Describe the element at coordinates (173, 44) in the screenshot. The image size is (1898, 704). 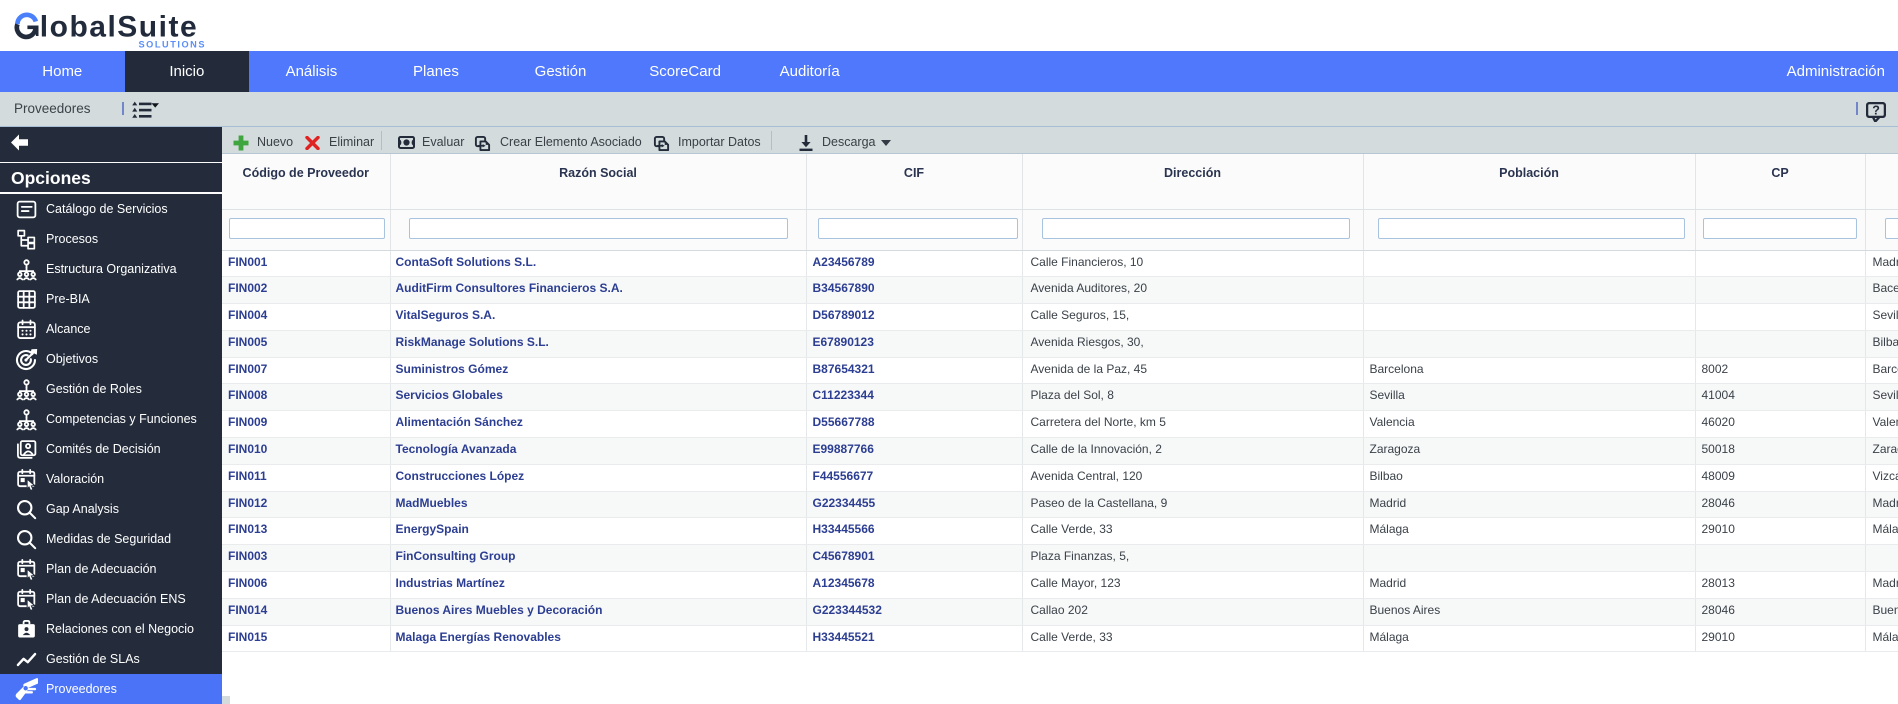
I see `svg-text: SOLUTIONS` at that location.